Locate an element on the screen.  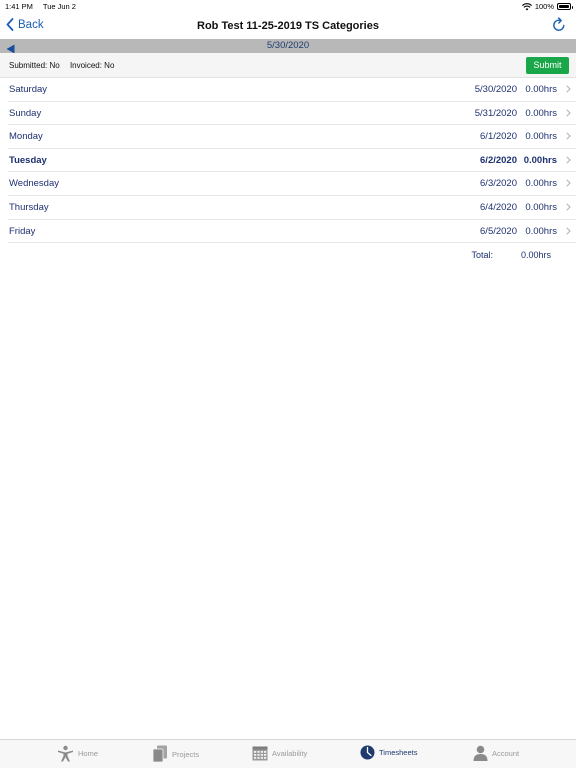
tab-label: Home is located at coordinates (88, 753).